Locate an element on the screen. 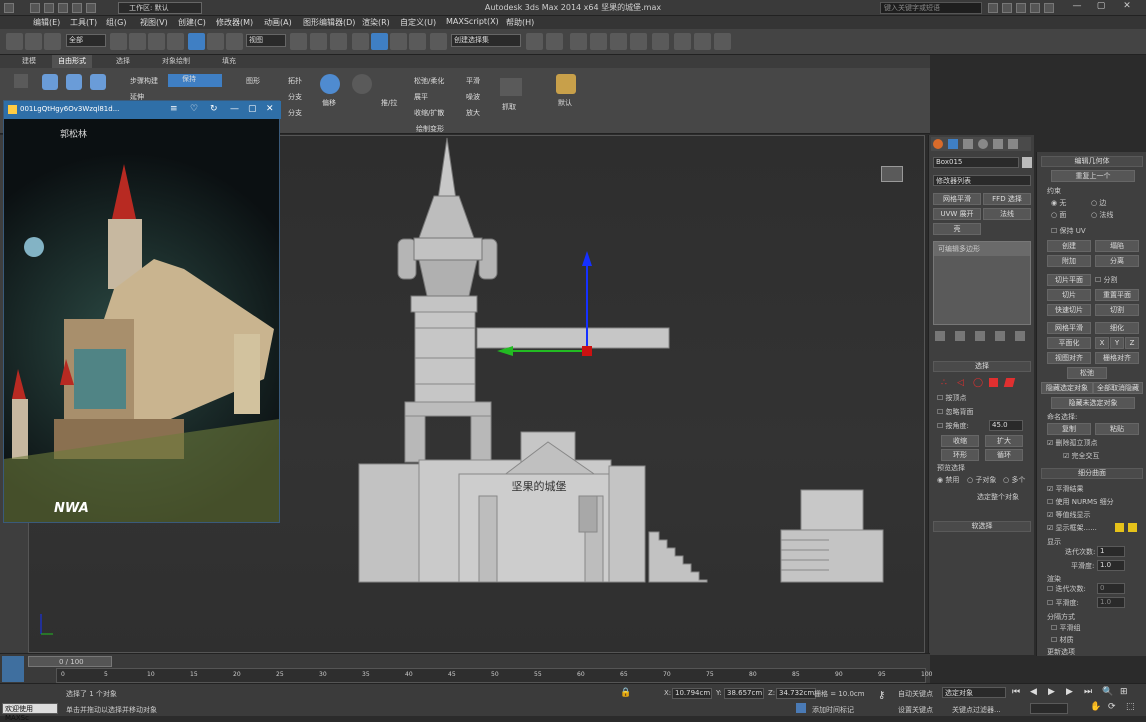  subdivision-surface-header: 细分曲面 is located at coordinates (1092, 473).